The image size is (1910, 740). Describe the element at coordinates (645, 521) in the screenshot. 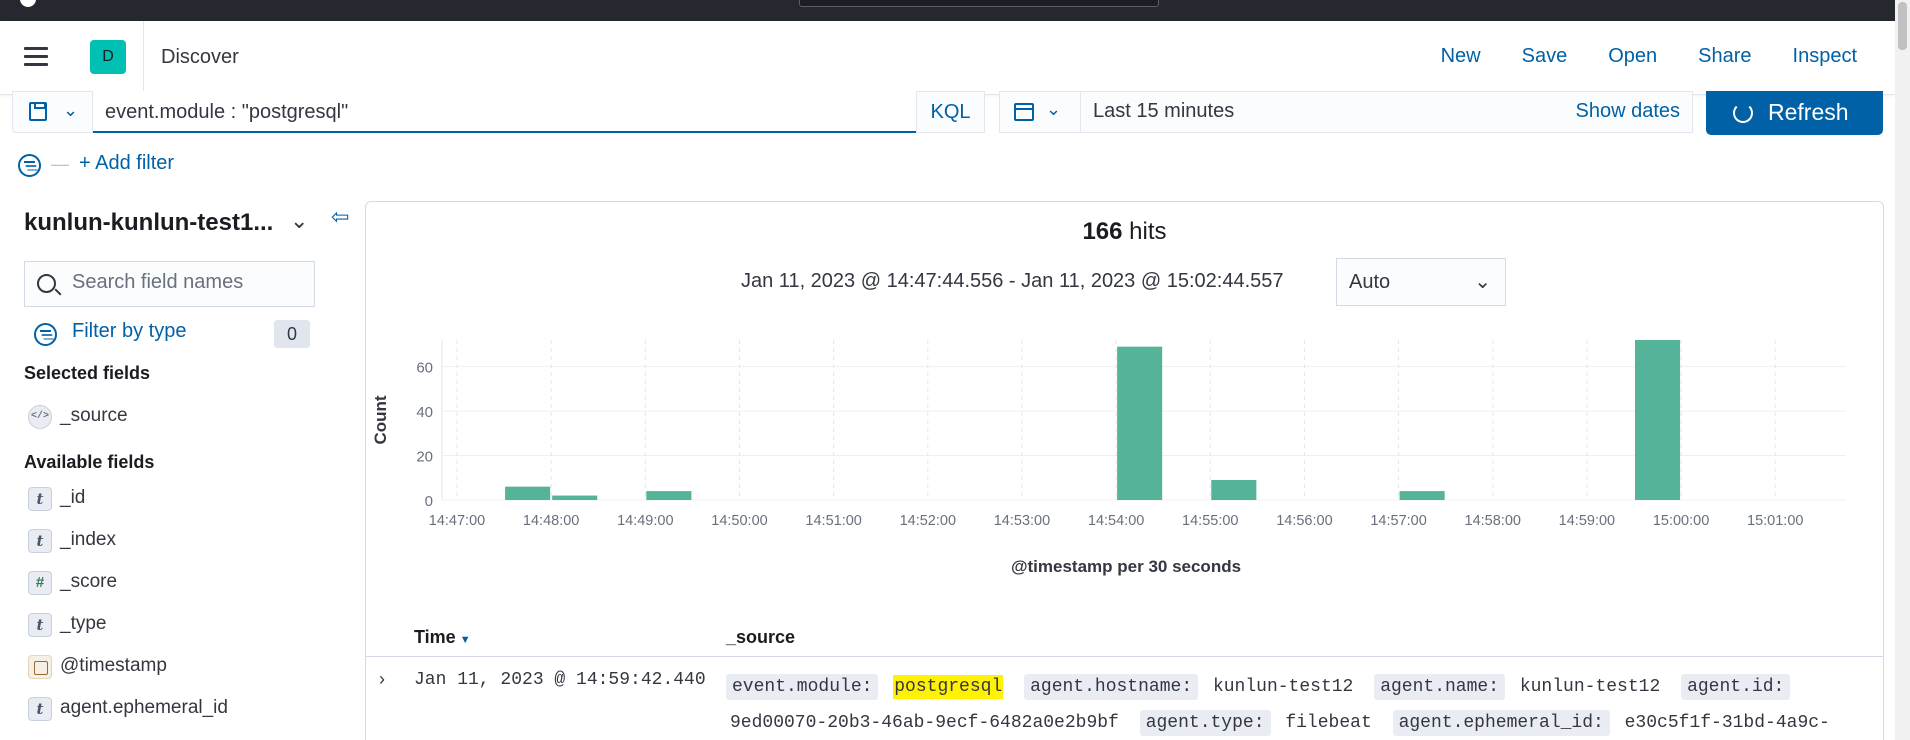

I see `x-tick-label: 14:49:00` at that location.